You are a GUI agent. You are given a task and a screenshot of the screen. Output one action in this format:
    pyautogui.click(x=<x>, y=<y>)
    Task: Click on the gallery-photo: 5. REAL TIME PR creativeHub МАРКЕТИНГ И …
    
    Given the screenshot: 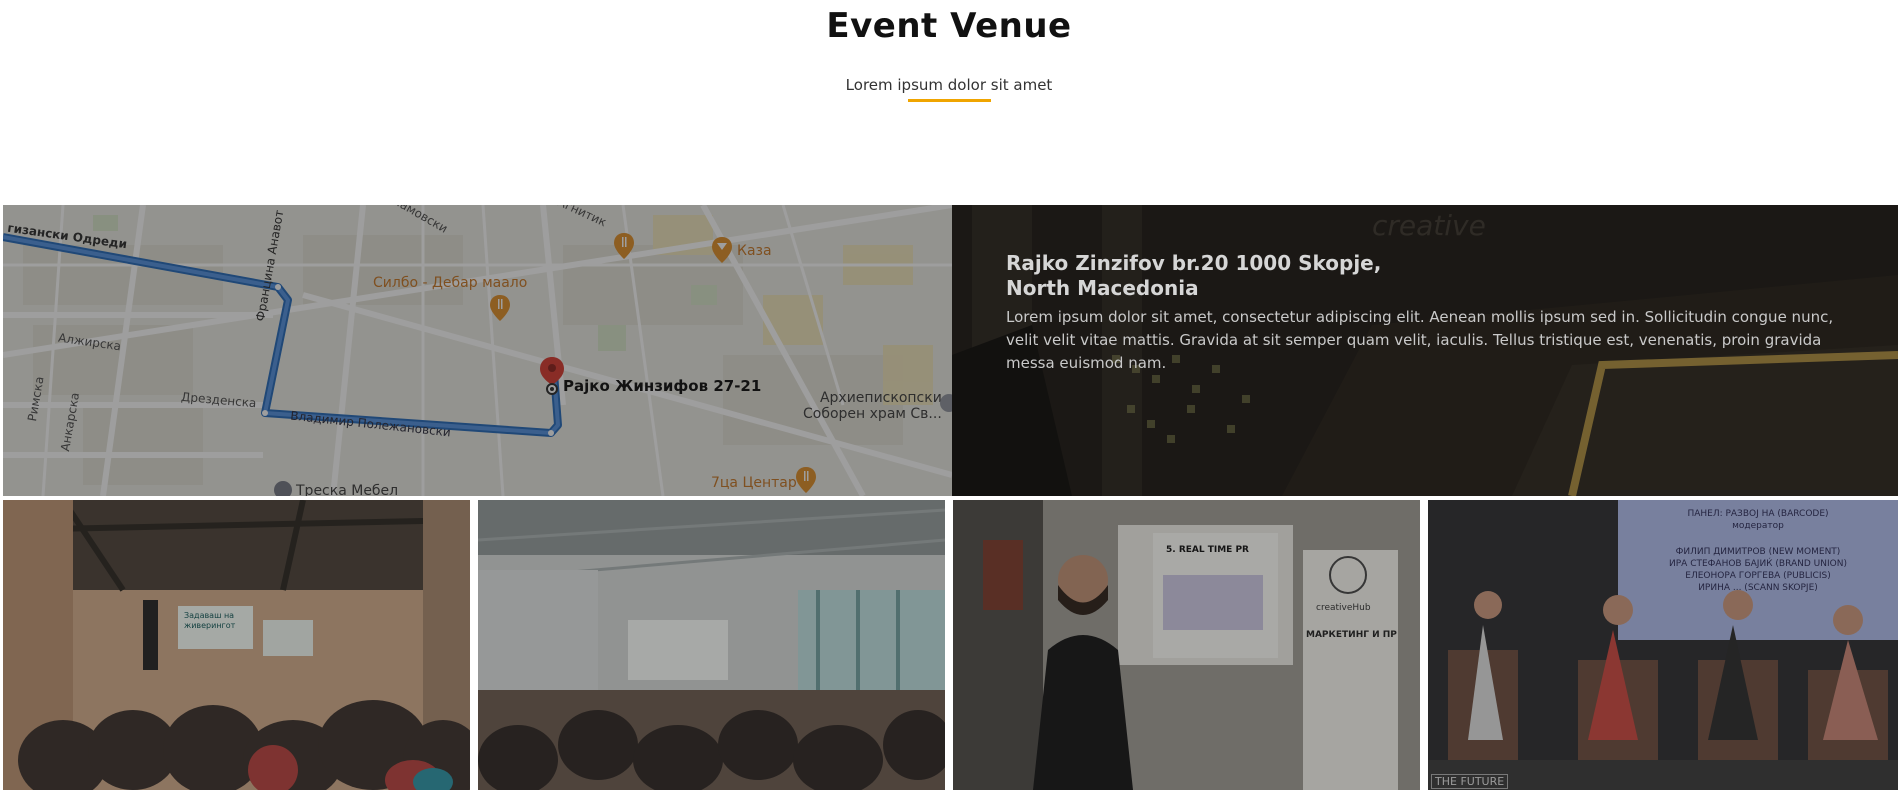 What is the action you would take?
    pyautogui.click(x=1186, y=645)
    